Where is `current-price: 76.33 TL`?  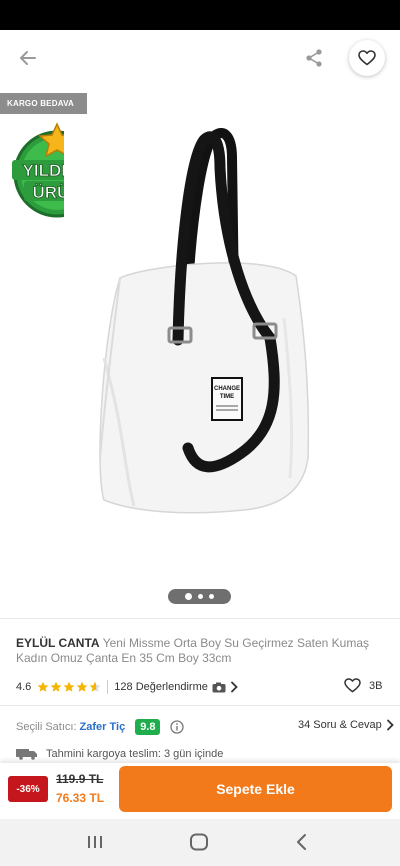 current-price: 76.33 TL is located at coordinates (80, 798).